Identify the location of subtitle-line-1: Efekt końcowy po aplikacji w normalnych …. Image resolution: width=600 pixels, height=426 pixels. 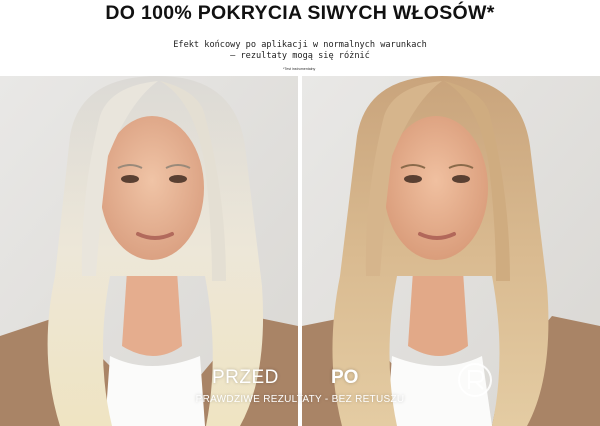
(300, 45).